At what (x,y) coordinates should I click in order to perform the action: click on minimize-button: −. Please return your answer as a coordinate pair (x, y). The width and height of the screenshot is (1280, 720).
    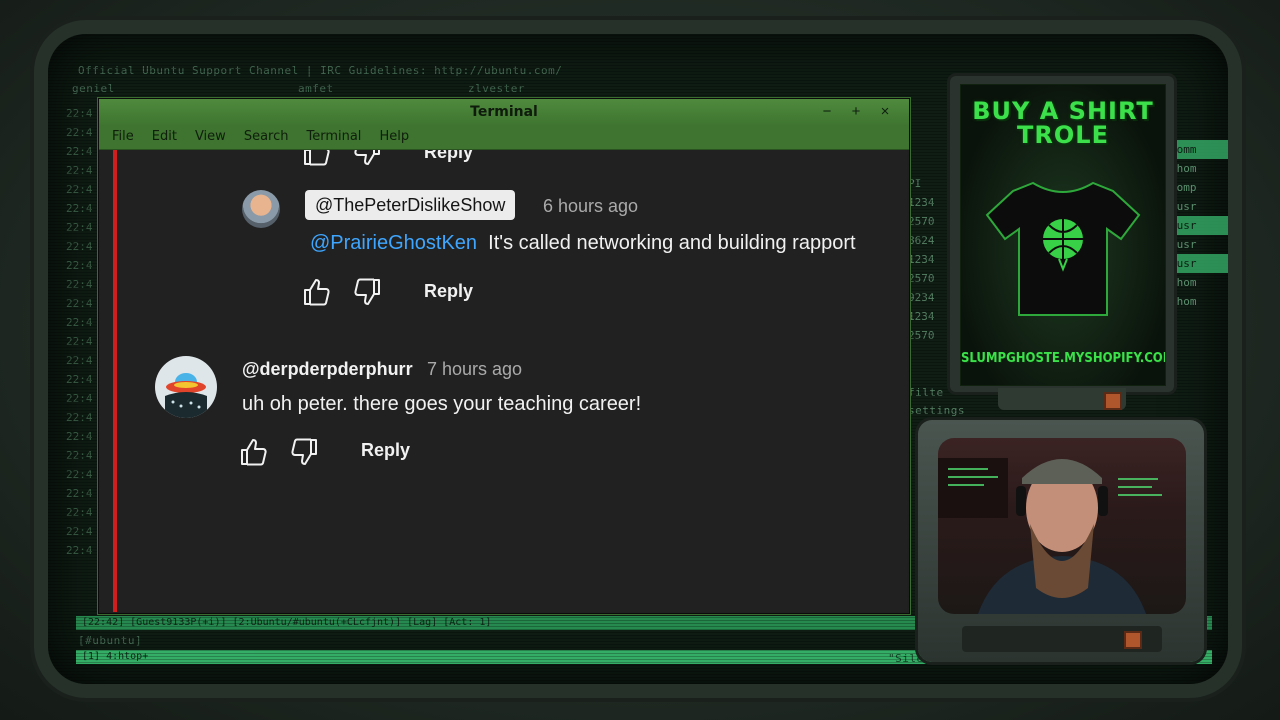
    Looking at the image, I should click on (827, 112).